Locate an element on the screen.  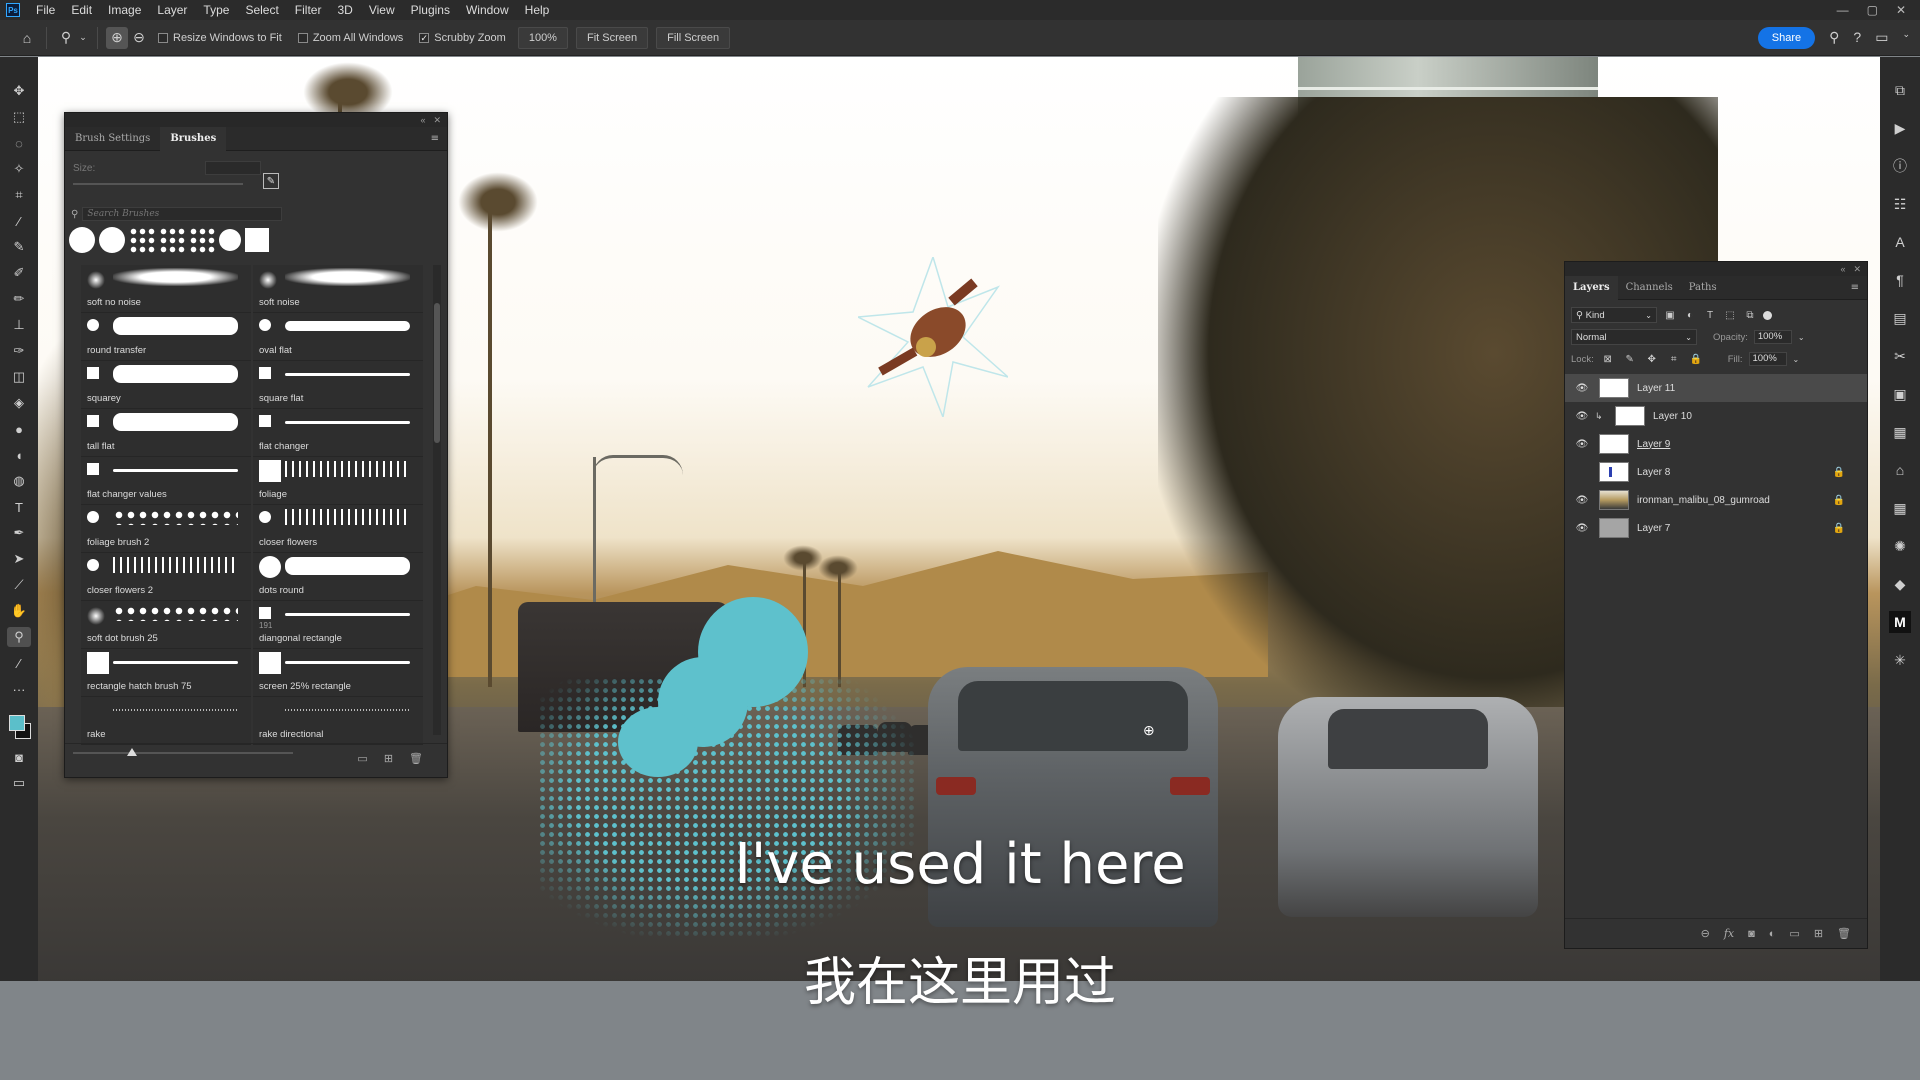
search-icon: ⚲ is located at coordinates (1834, 37).